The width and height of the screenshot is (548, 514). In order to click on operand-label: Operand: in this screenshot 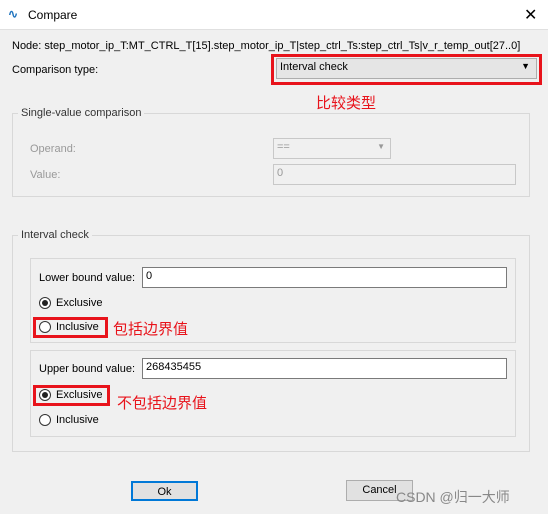, I will do `click(53, 149)`.